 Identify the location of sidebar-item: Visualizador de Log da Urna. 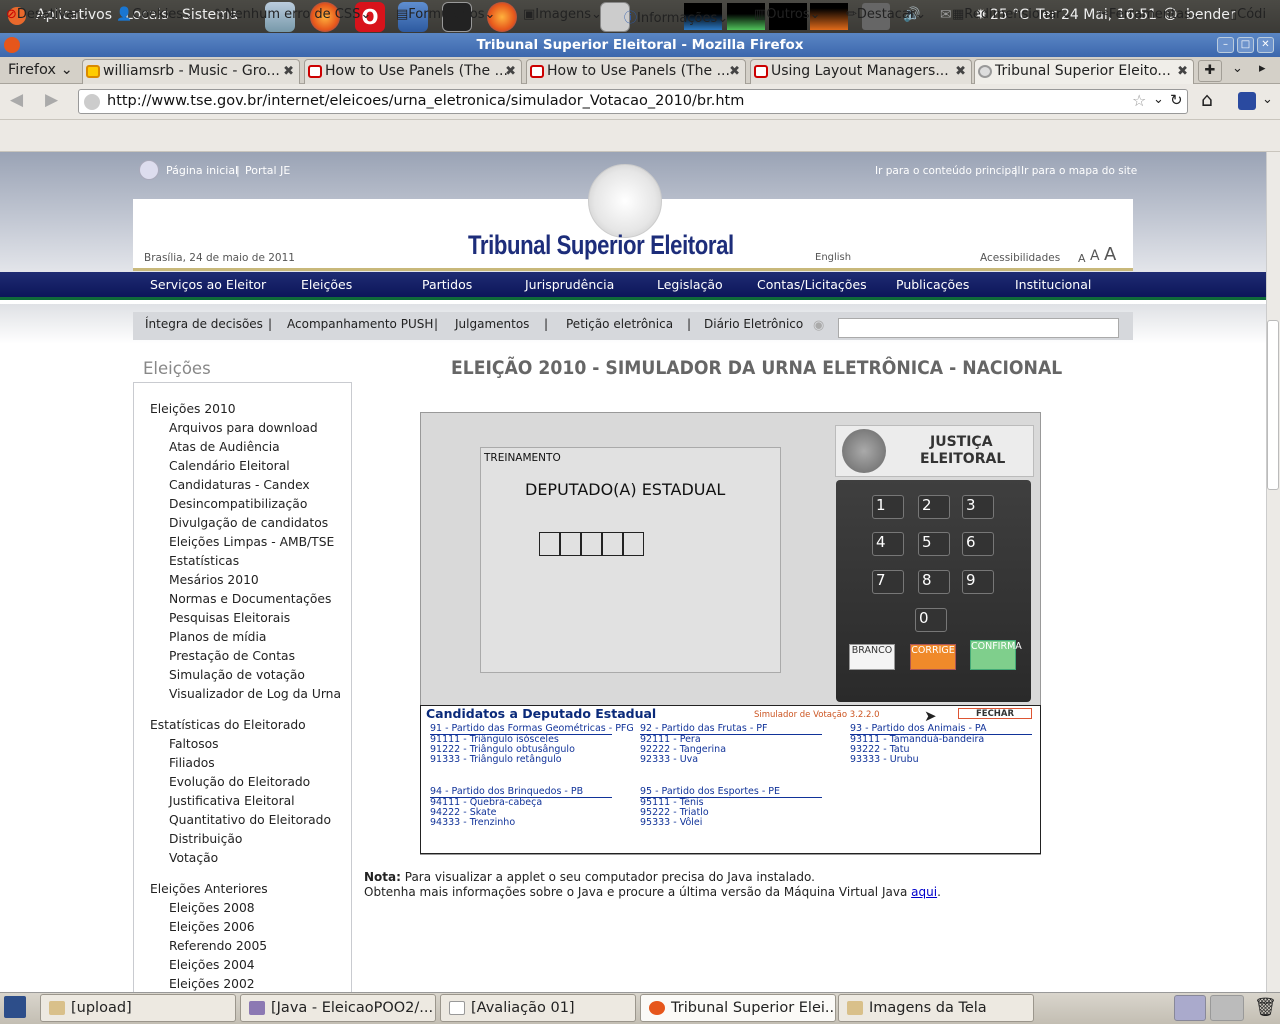
(245, 696).